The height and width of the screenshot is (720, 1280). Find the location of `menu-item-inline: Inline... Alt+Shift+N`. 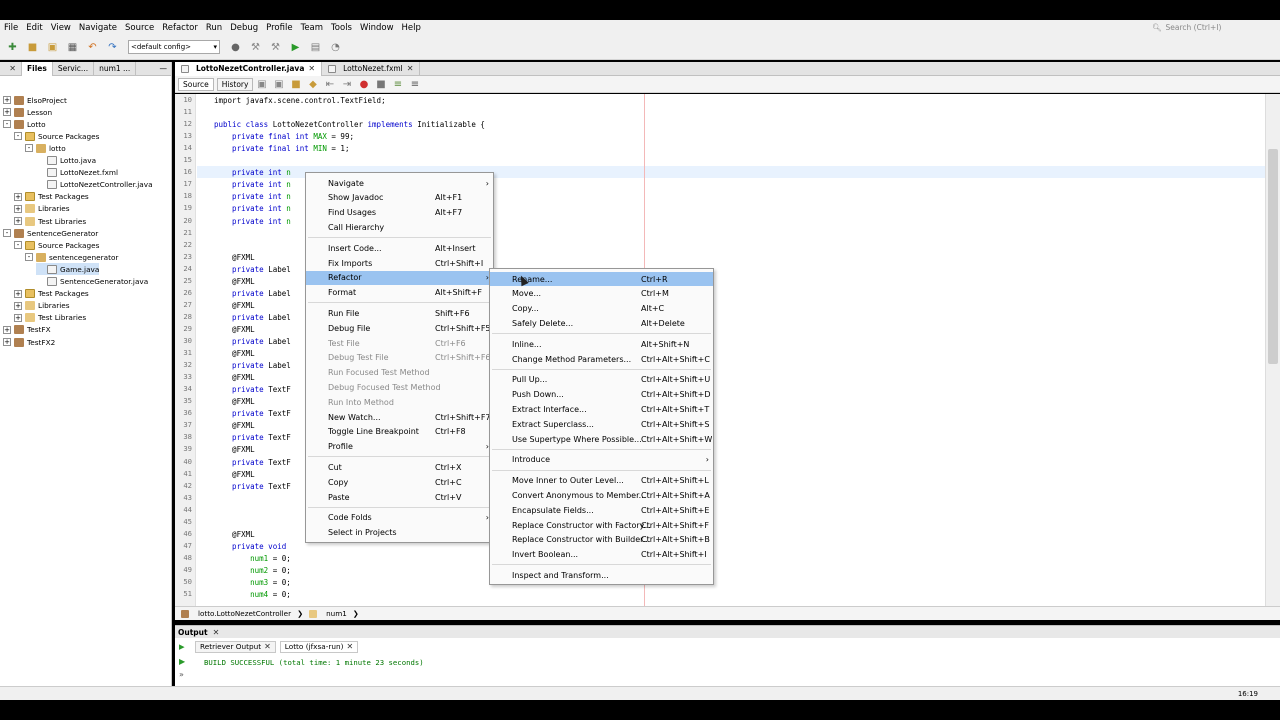

menu-item-inline: Inline... Alt+Shift+N is located at coordinates (601, 344).